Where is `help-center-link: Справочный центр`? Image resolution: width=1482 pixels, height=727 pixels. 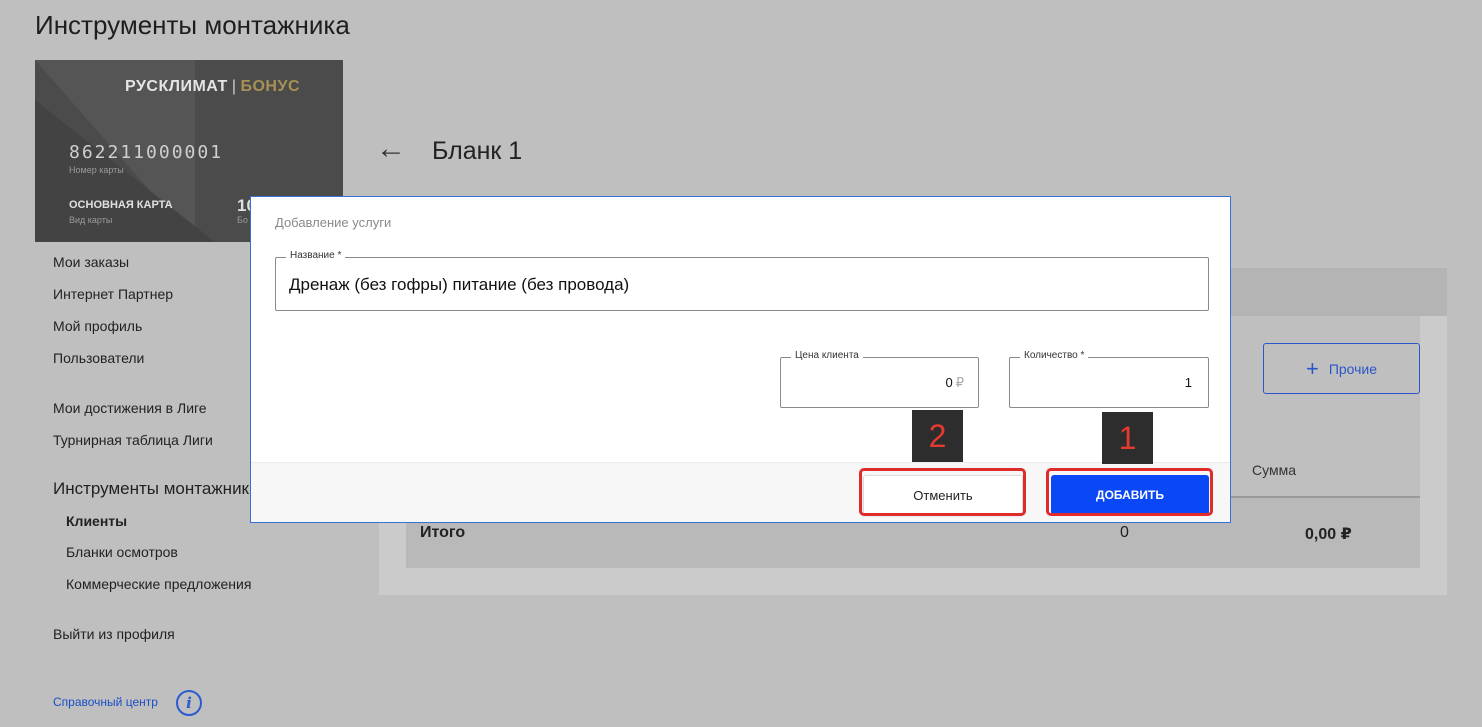
help-center-link: Справочный центр is located at coordinates (105, 702).